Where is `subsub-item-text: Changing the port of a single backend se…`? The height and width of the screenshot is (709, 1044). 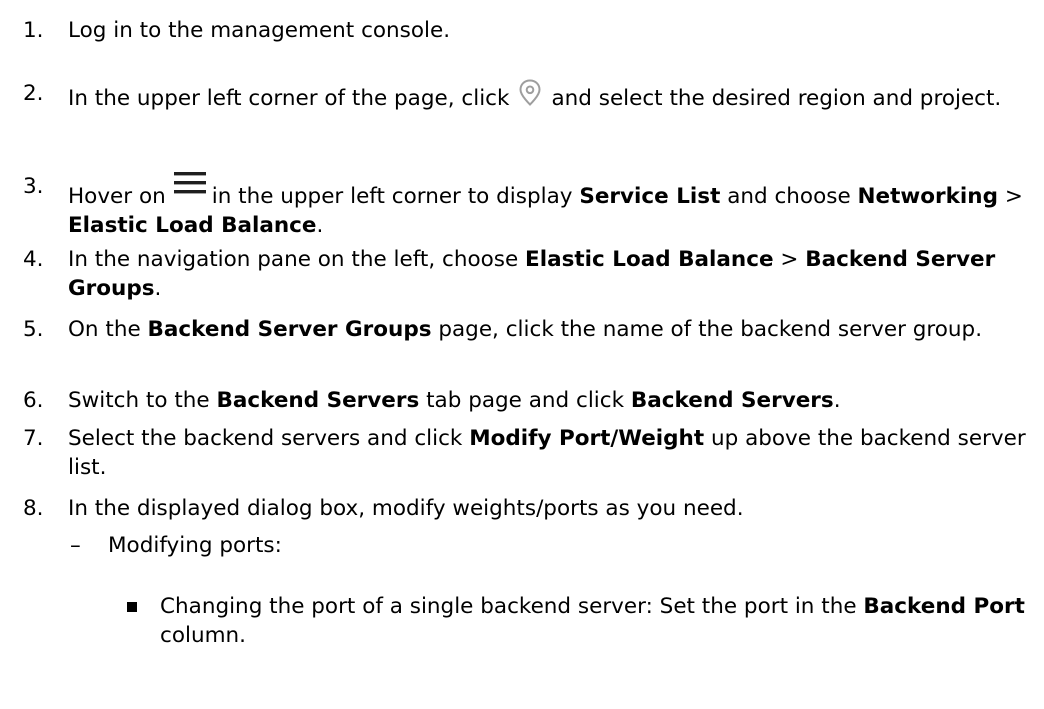
subsub-item-text: Changing the port of a single backend se… is located at coordinates (592, 621).